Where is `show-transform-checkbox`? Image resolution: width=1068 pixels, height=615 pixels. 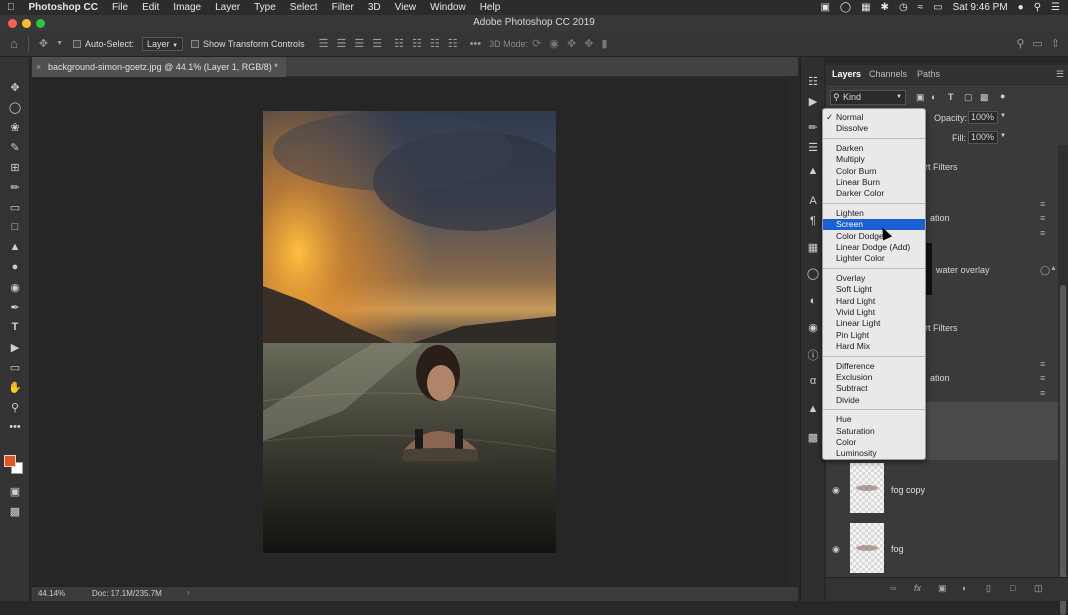
show-transform-checkbox is located at coordinates (195, 43).